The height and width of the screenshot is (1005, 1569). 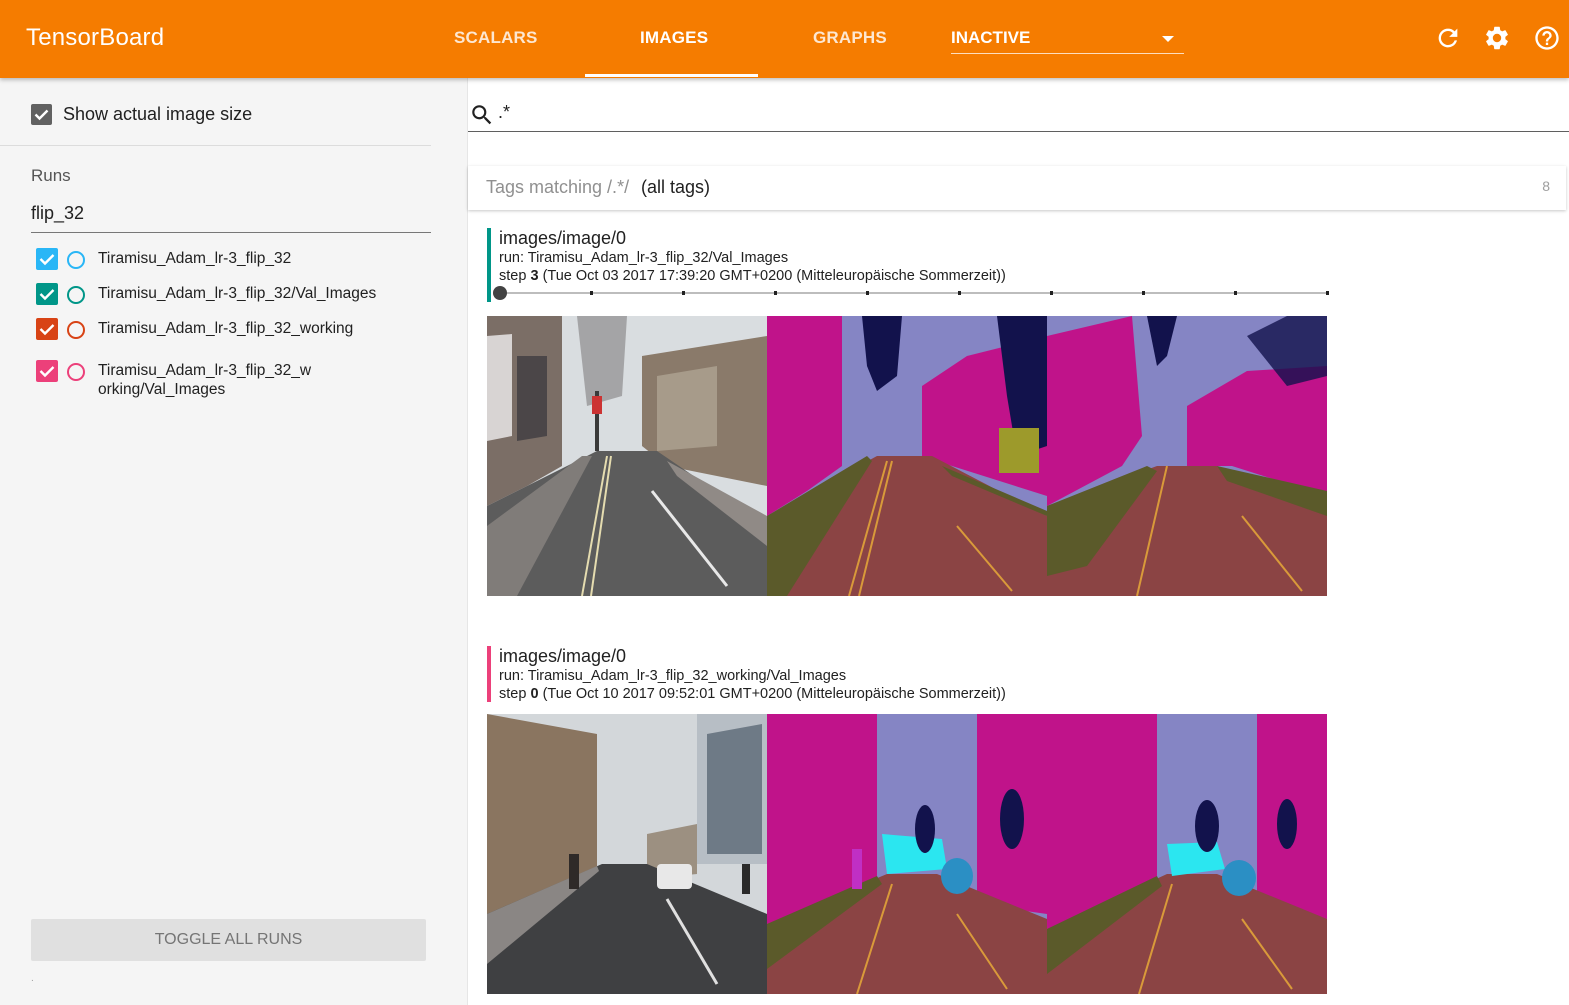 I want to click on tab-graphs: GRAPHS, so click(x=850, y=38).